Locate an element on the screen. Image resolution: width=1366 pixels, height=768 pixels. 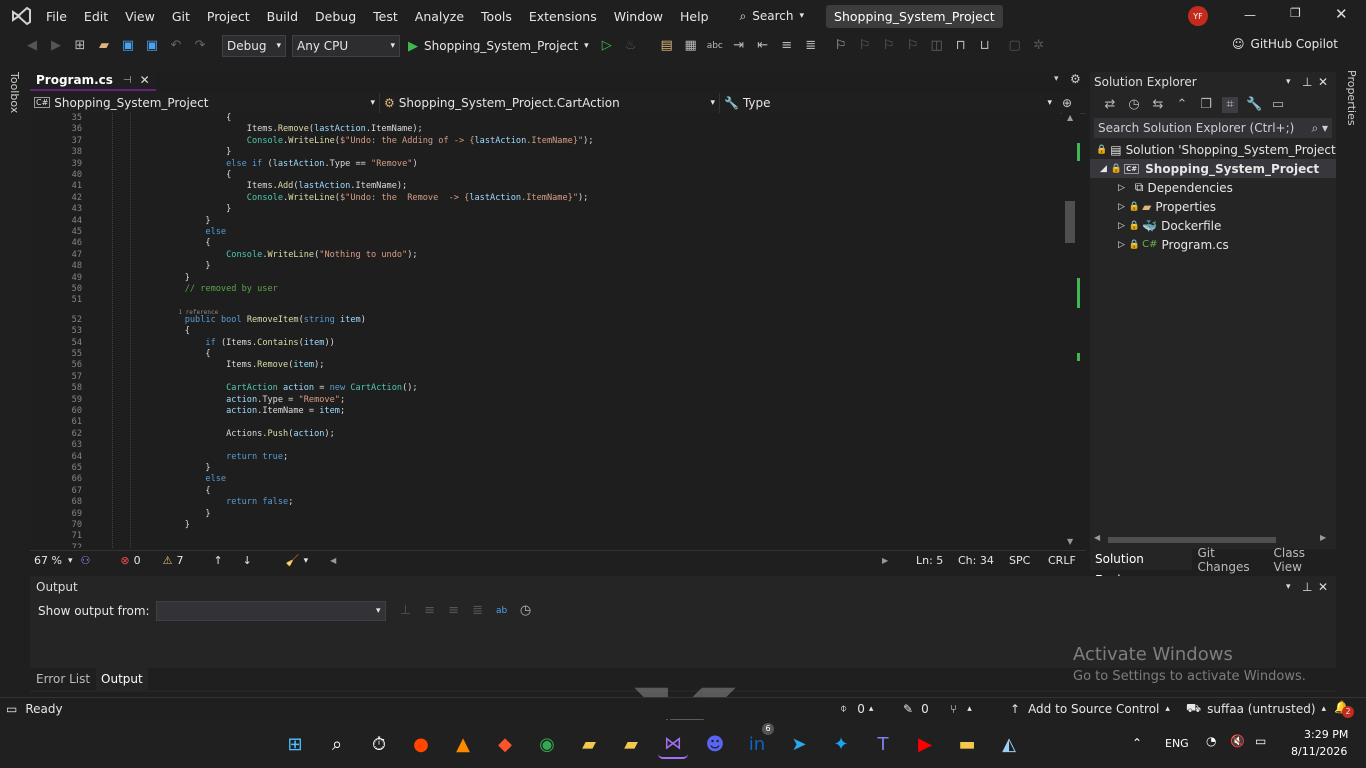
git-up-indicator: ⌽ 0 ▴ is located at coordinates (856, 708).